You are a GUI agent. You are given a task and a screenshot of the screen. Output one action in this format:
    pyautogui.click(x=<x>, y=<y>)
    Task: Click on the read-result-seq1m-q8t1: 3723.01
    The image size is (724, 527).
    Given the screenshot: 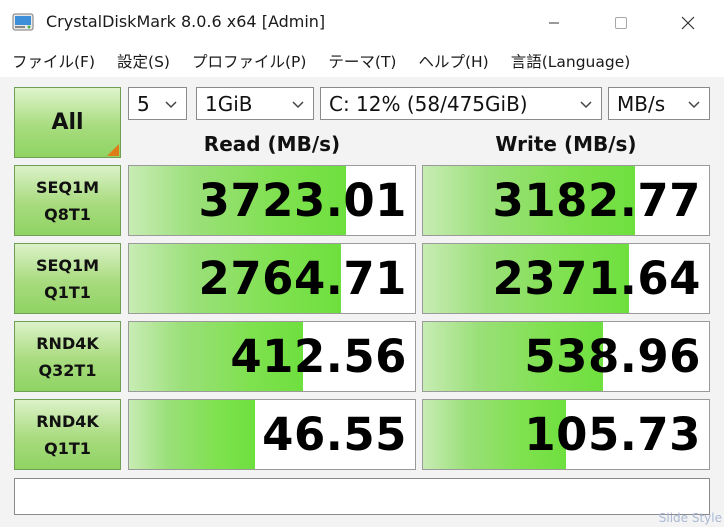 What is the action you would take?
    pyautogui.click(x=272, y=200)
    